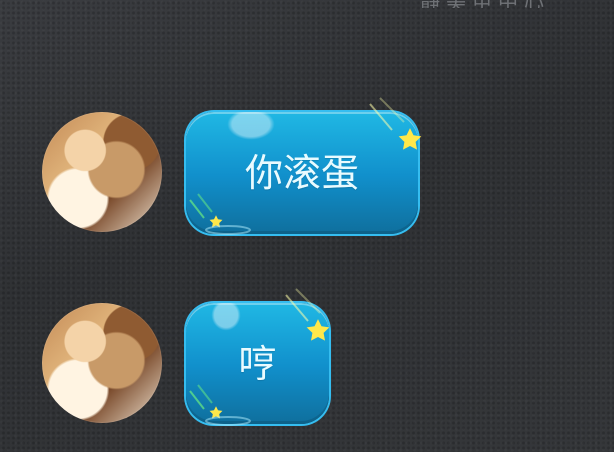 The image size is (614, 452). Describe the element at coordinates (257, 363) in the screenshot. I see `message-text: 哼` at that location.